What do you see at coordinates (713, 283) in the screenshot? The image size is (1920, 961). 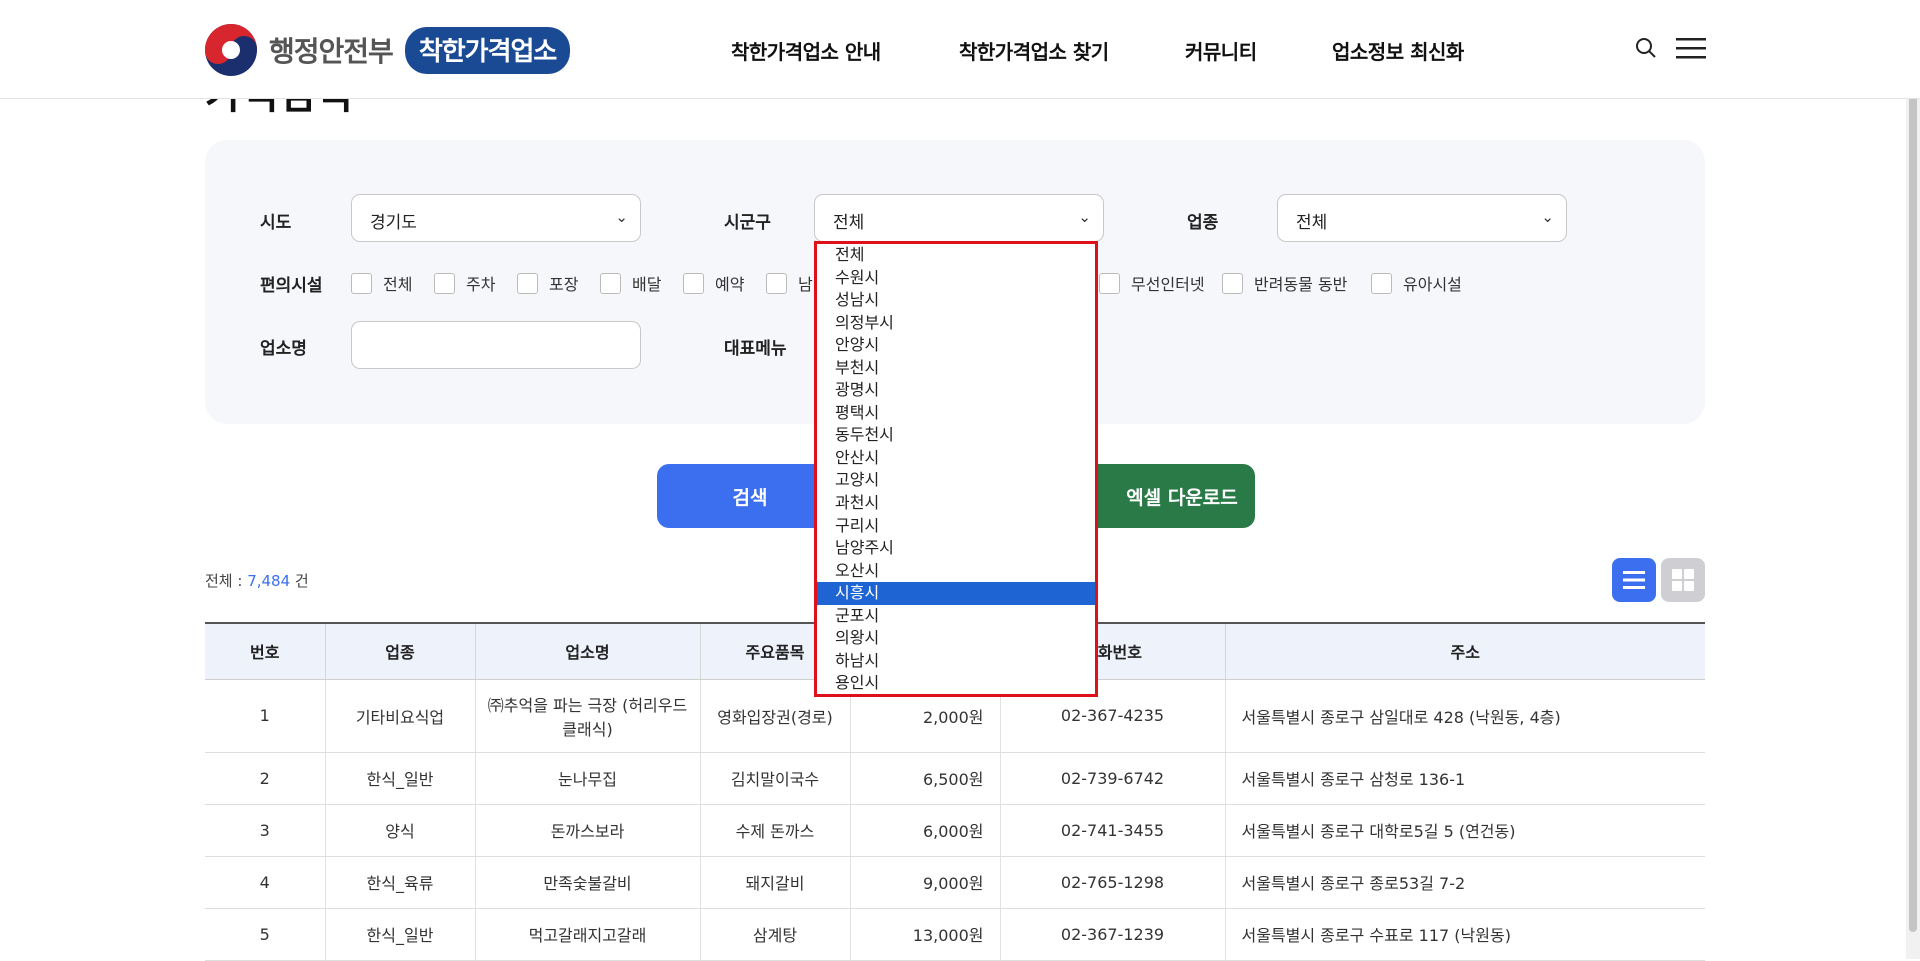 I see `facility-reservation-checkbox: 예약` at bounding box center [713, 283].